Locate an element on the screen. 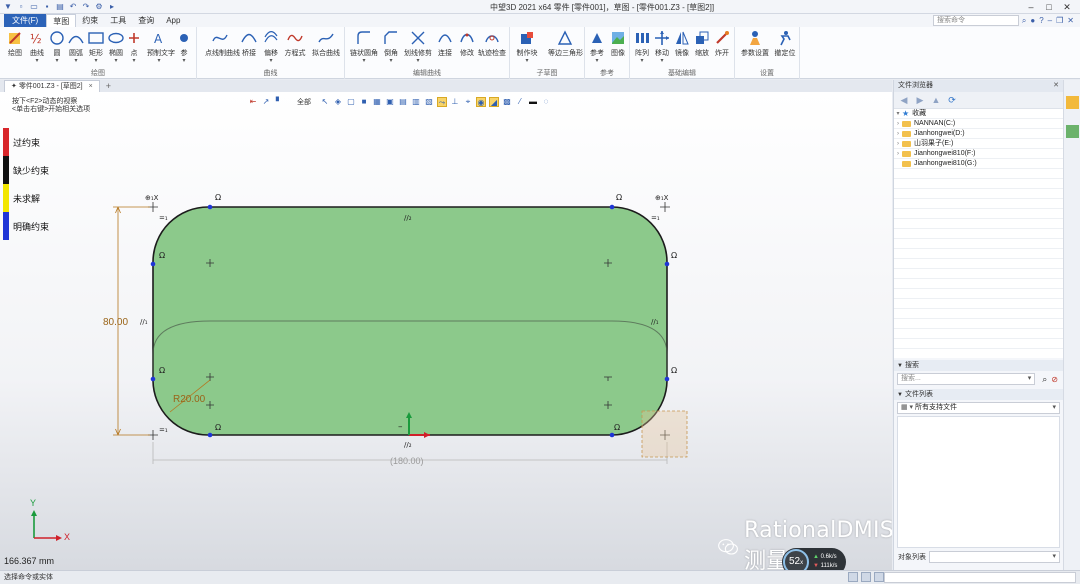 The image size is (1080, 584). dimension-display-icon: ⊥ is located at coordinates (455, 102).